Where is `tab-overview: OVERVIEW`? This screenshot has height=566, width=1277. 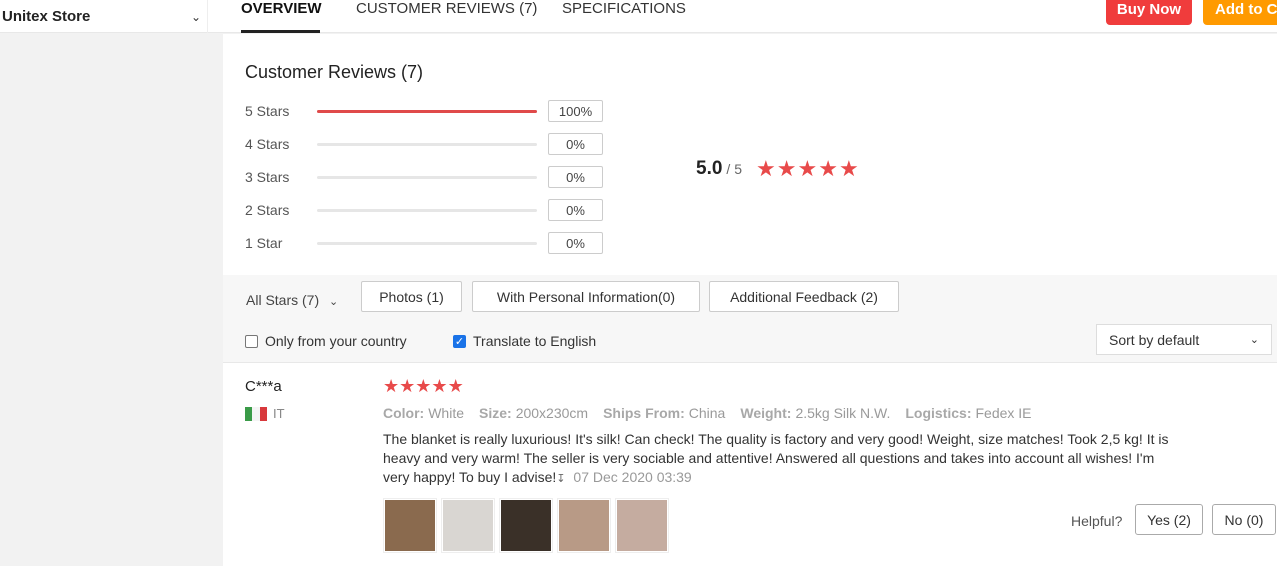
tab-overview: OVERVIEW is located at coordinates (281, 16).